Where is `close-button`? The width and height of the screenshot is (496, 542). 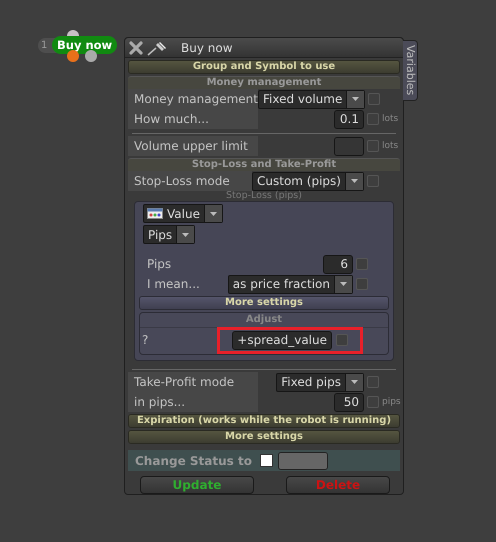
close-button is located at coordinates (136, 47).